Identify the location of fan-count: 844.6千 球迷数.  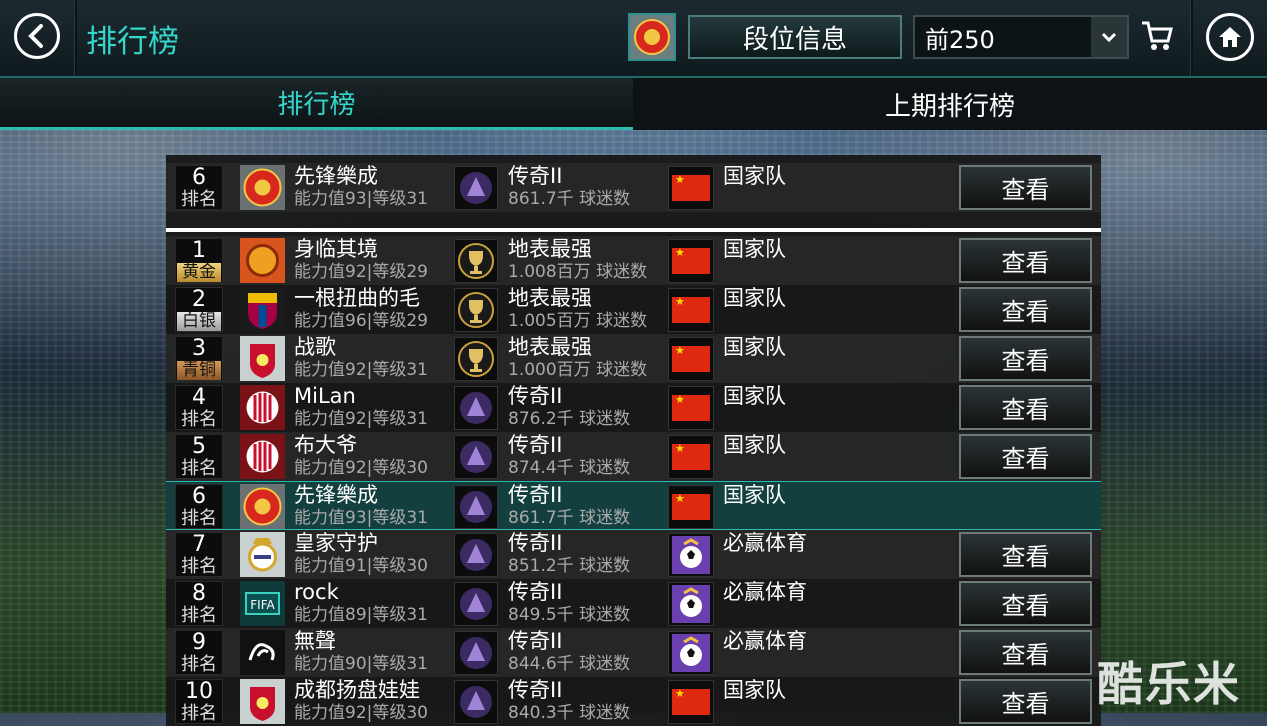
(569, 664).